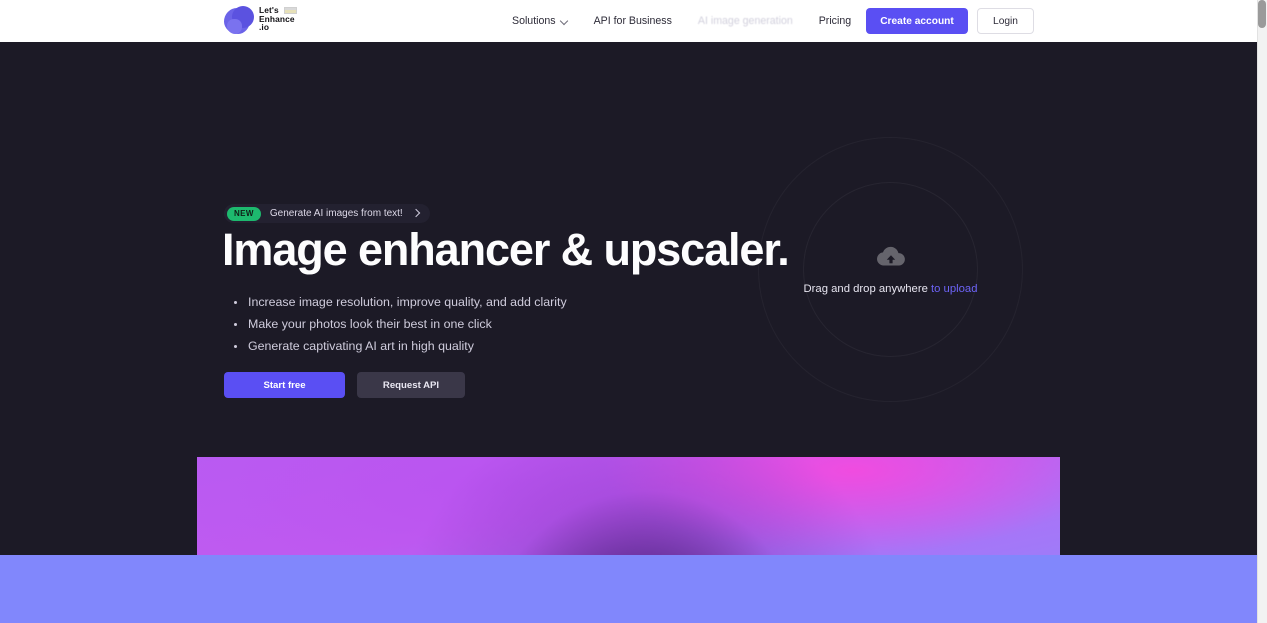 This screenshot has width=1267, height=623. I want to click on login-button: Login, so click(1005, 21).